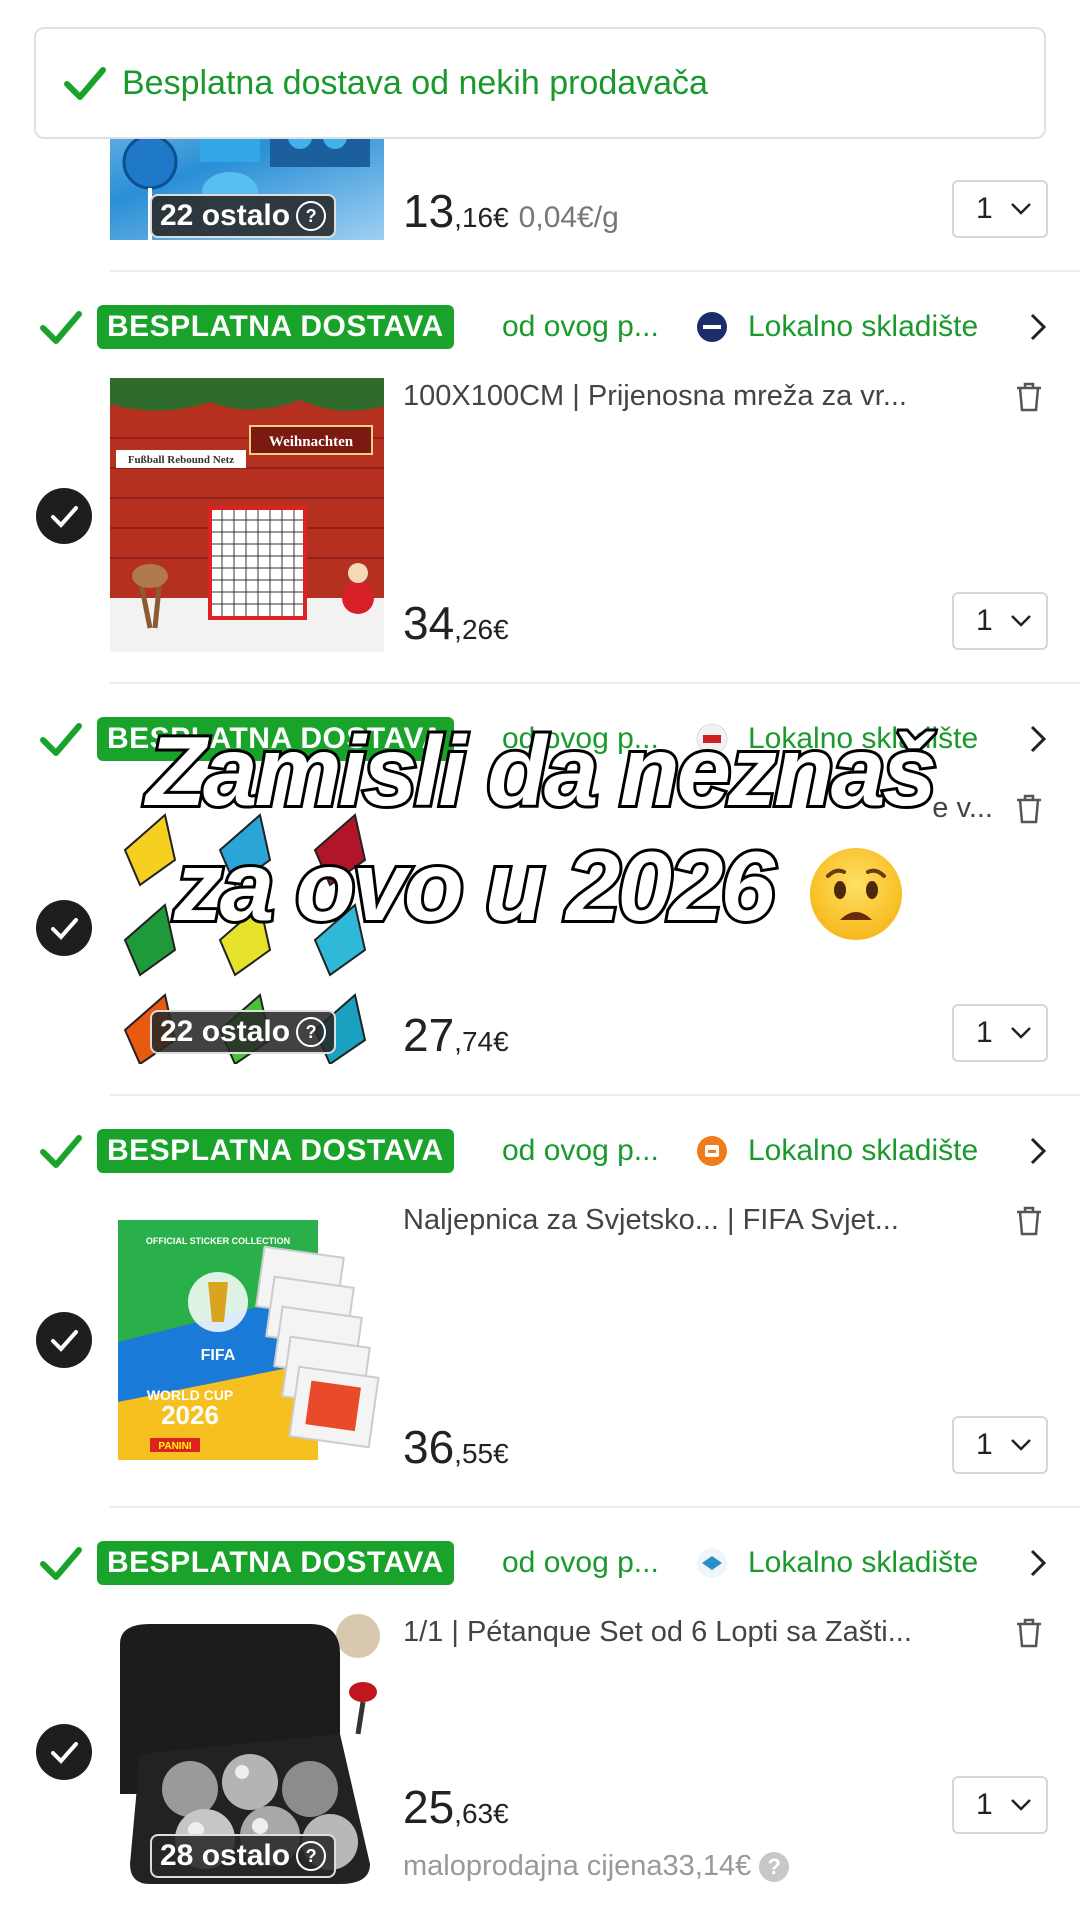 This screenshot has height=1920, width=1080. Describe the element at coordinates (218, 1355) in the screenshot. I see `svg-text: FIFA` at that location.